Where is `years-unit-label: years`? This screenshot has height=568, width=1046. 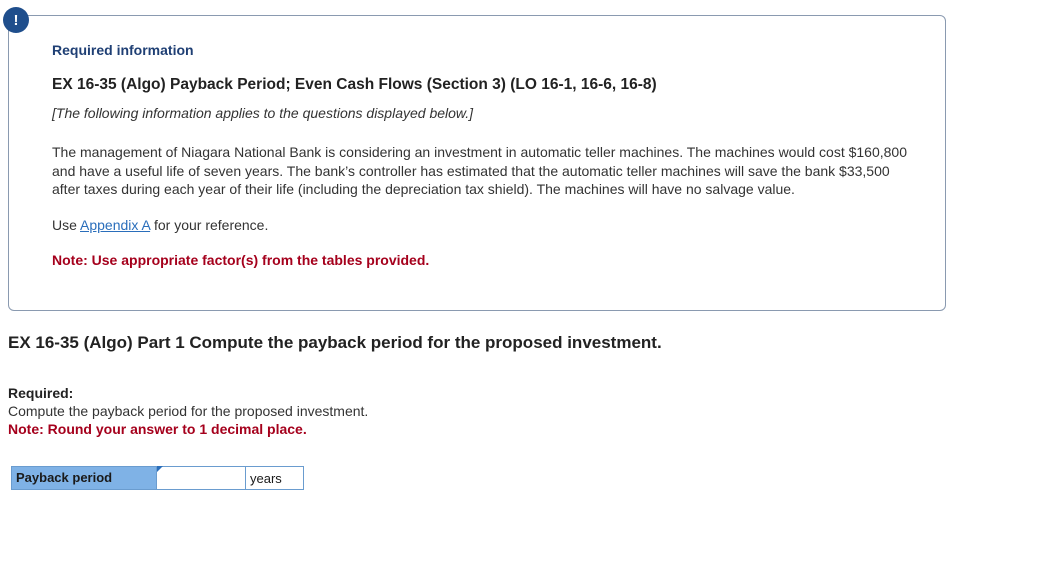
years-unit-label: years is located at coordinates (275, 478).